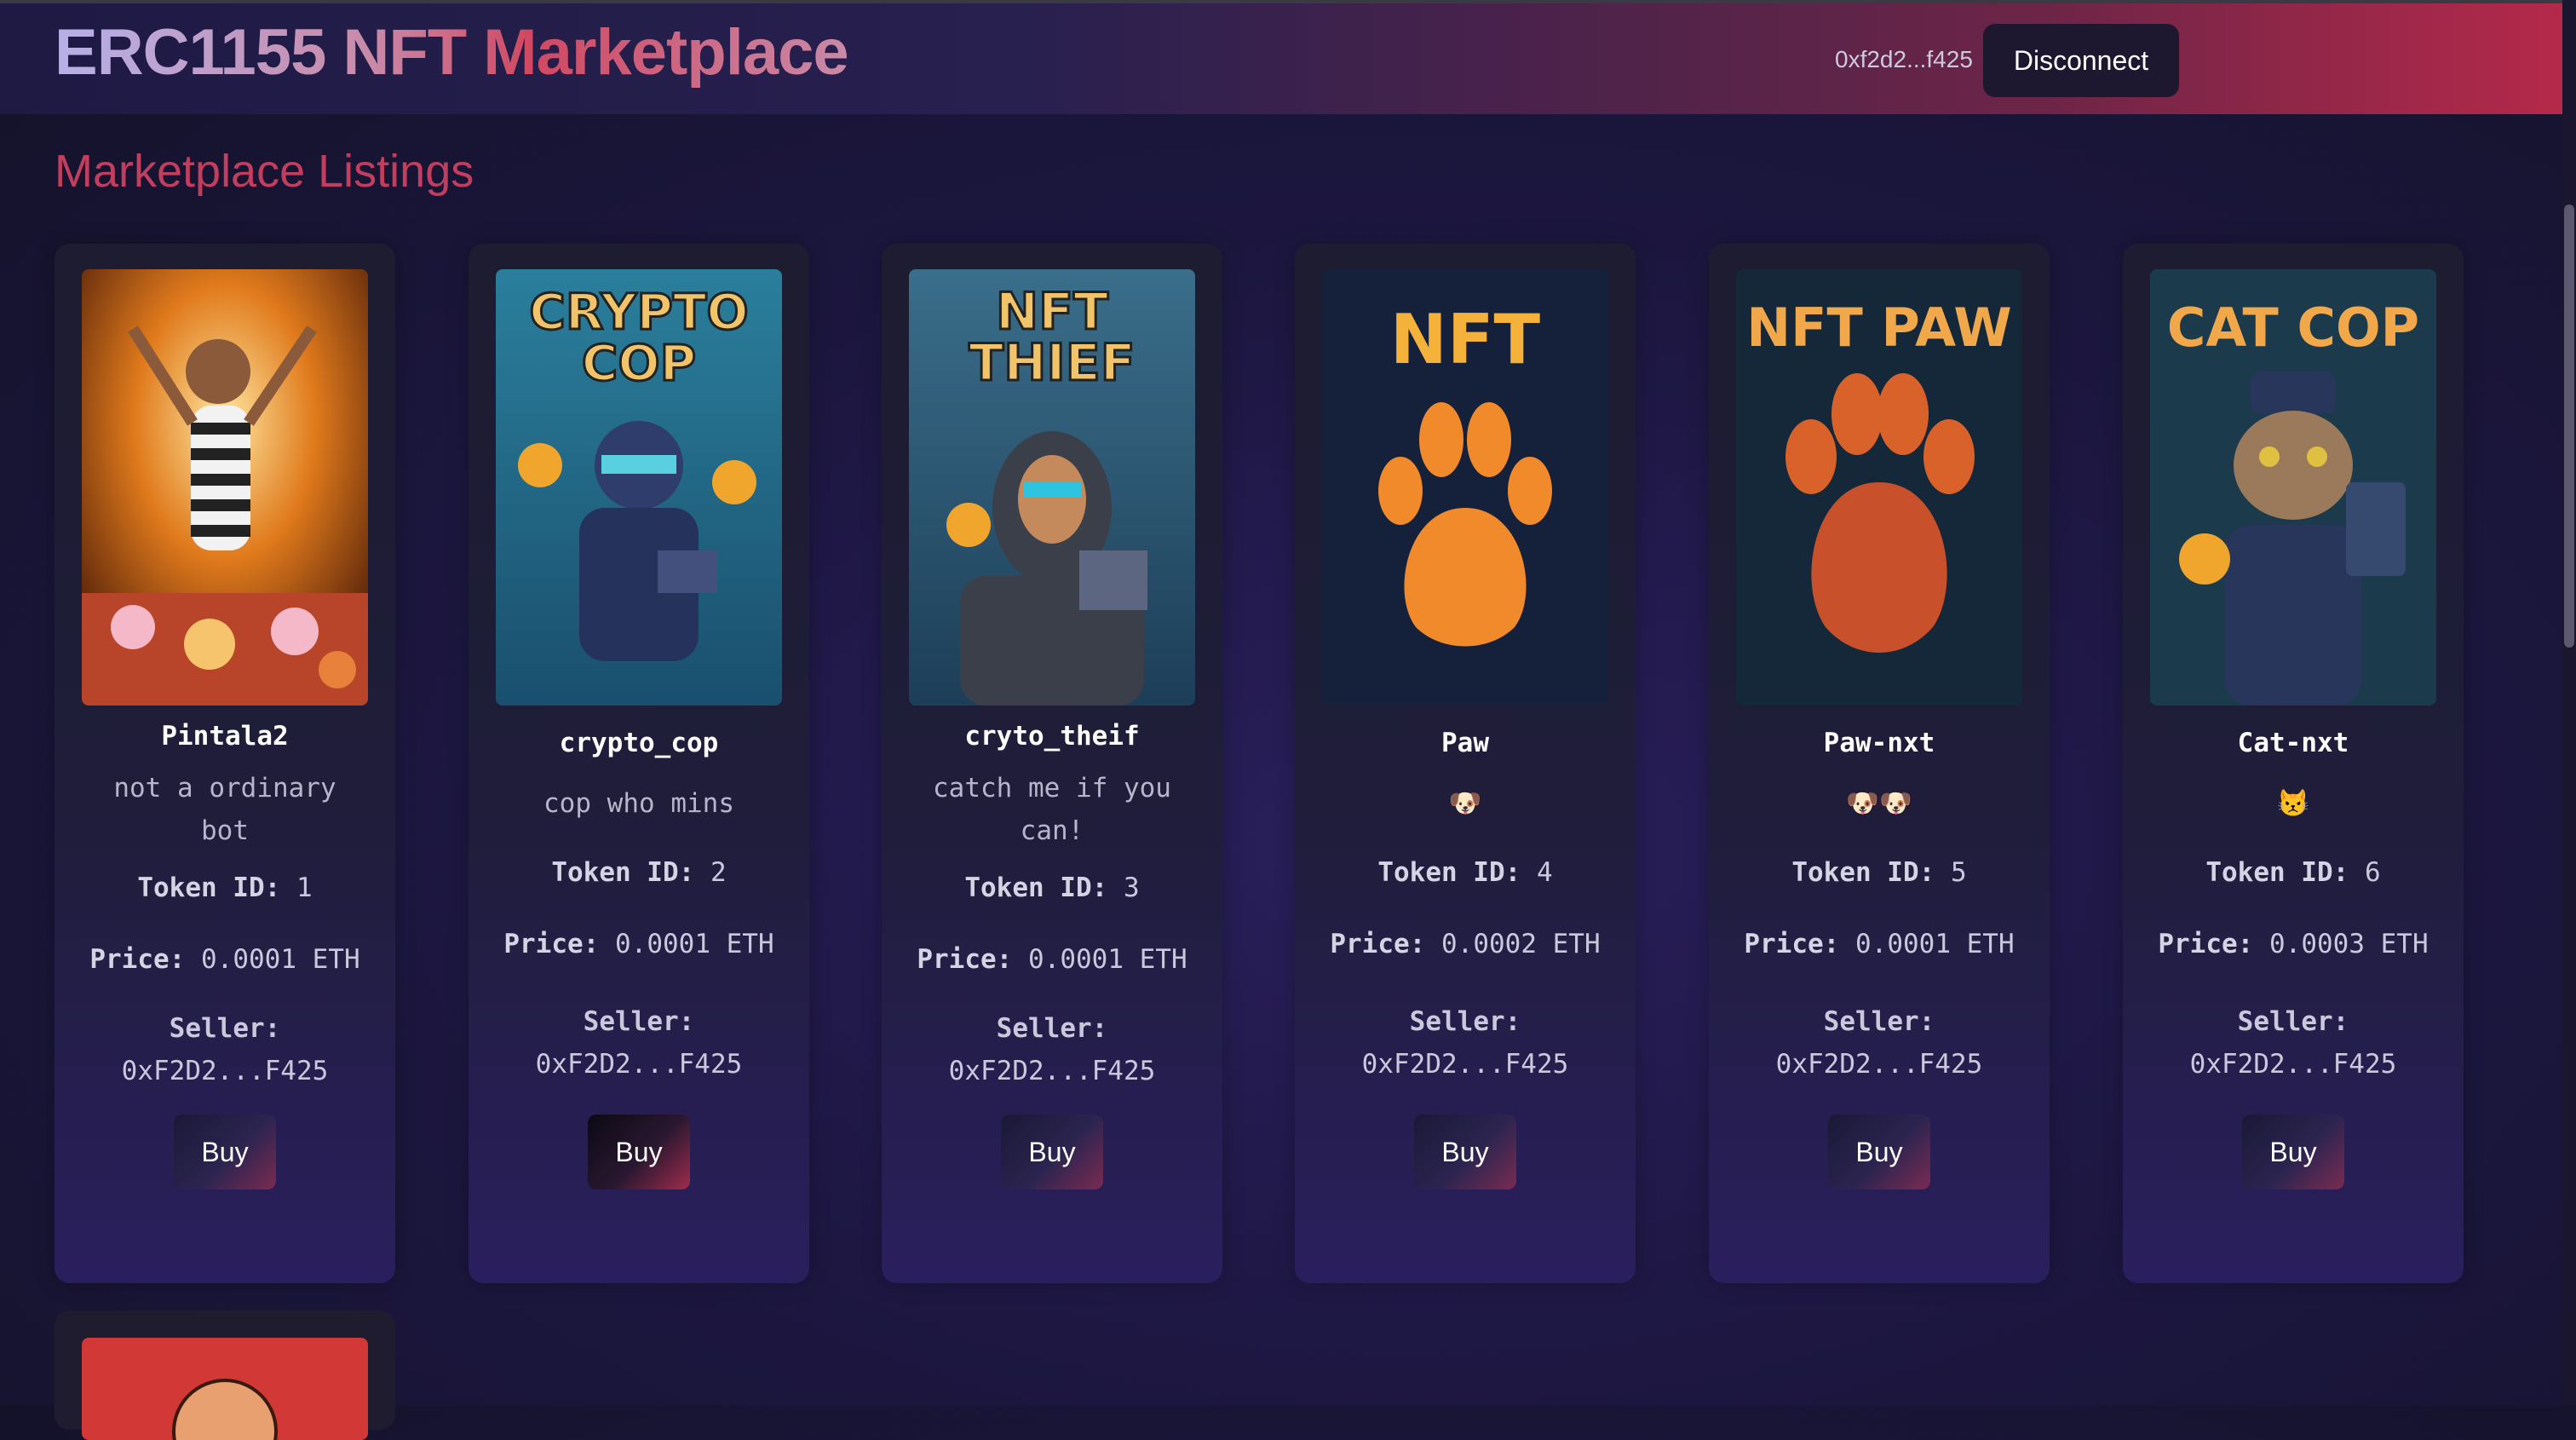  I want to click on token-id-value: 3, so click(1131, 888).